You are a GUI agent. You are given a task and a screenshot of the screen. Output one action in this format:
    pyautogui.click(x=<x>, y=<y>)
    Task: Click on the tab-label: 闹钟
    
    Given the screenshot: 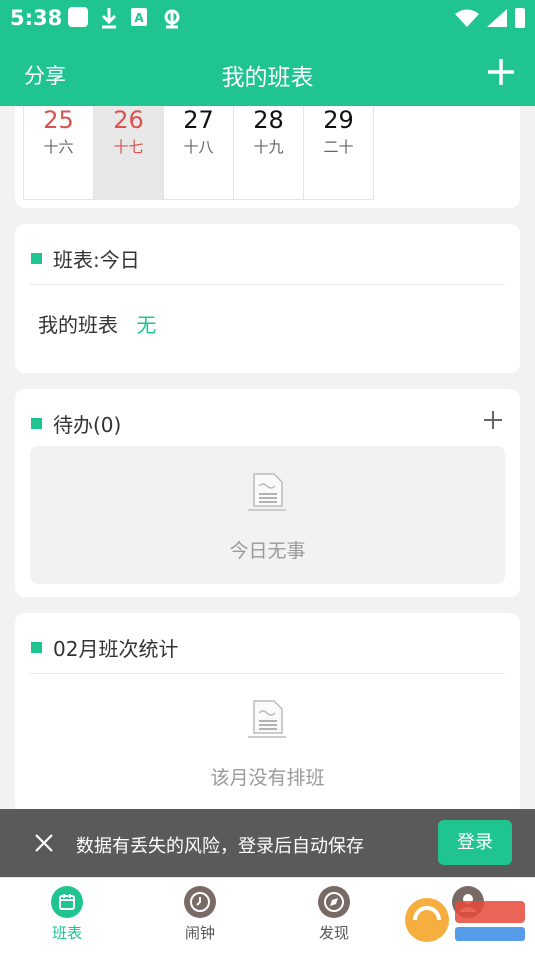 What is the action you would take?
    pyautogui.click(x=199, y=933)
    